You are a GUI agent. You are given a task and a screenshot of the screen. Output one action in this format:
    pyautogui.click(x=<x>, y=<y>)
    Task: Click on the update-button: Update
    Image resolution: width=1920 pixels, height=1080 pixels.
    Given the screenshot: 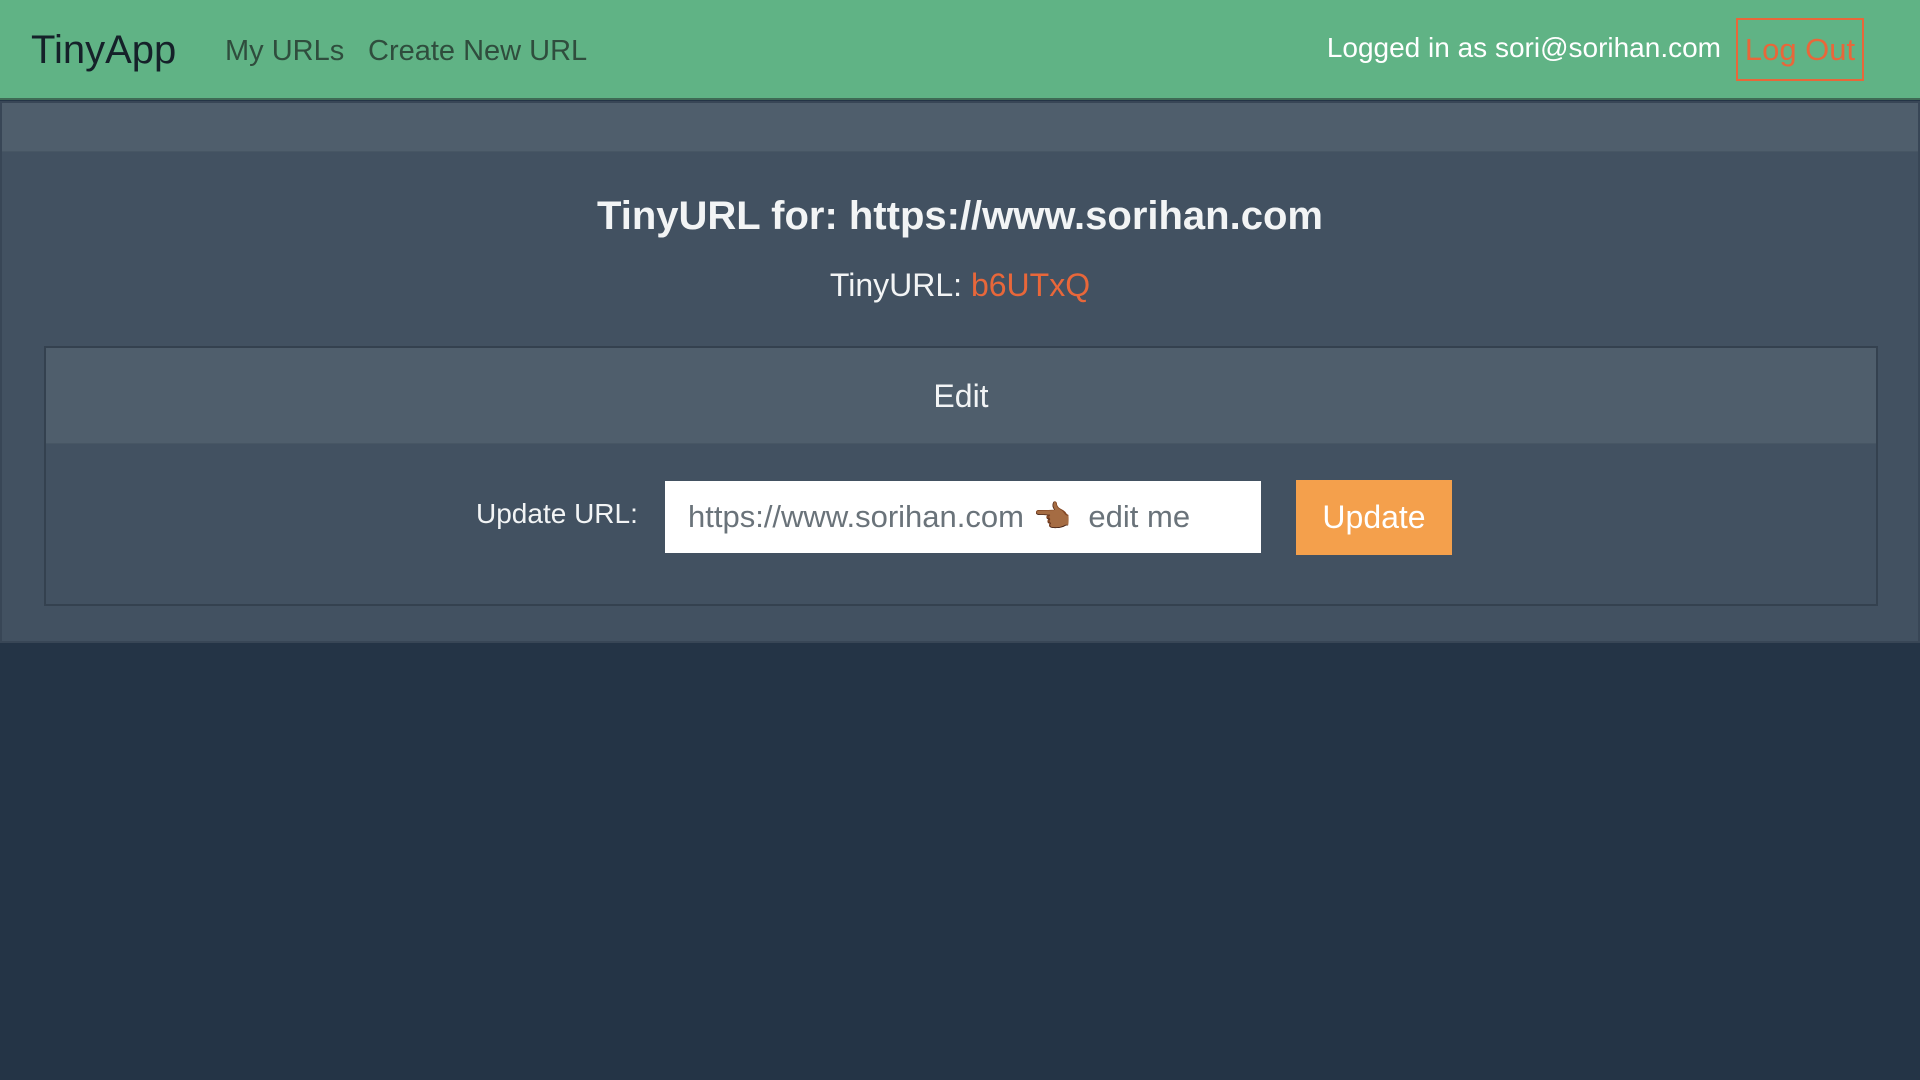 What is the action you would take?
    pyautogui.click(x=1374, y=517)
    